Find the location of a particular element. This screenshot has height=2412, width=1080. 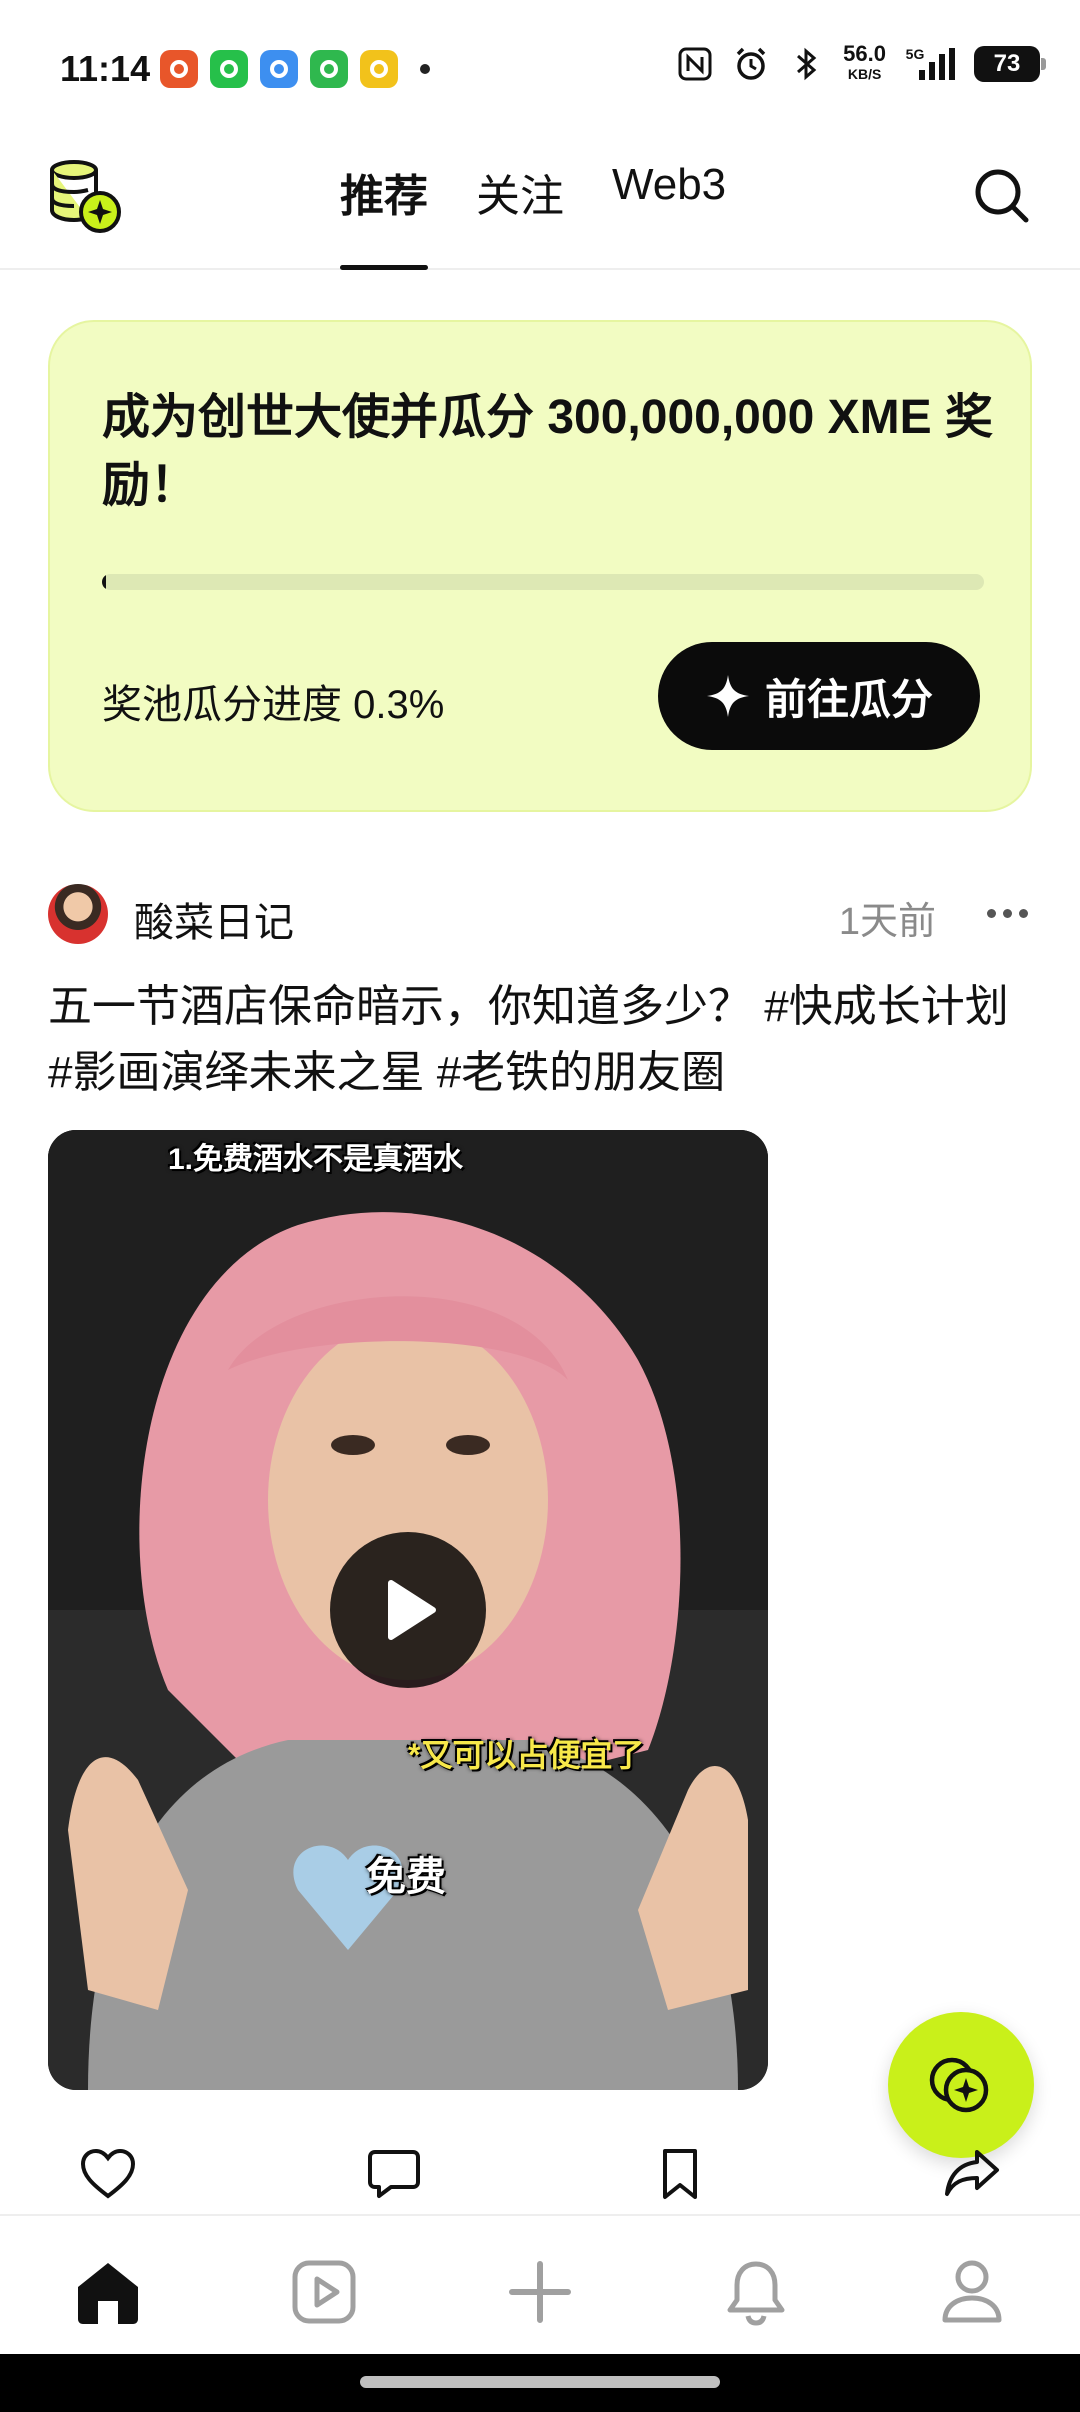

play-button-icon is located at coordinates (408, 1610).